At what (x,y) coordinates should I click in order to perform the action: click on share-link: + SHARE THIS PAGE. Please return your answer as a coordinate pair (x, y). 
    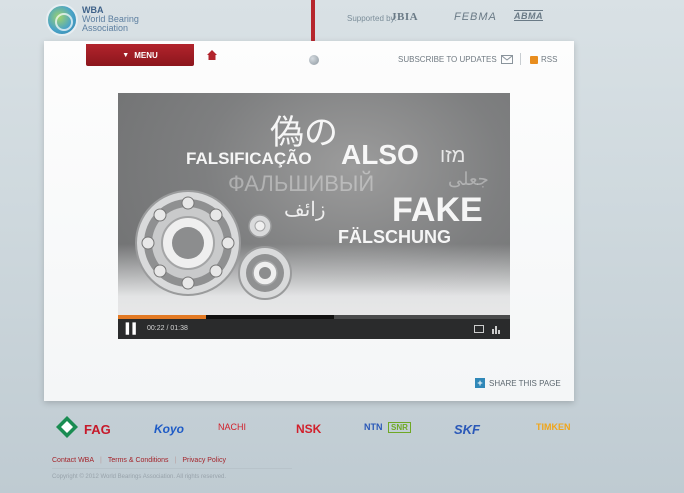
    Looking at the image, I should click on (518, 383).